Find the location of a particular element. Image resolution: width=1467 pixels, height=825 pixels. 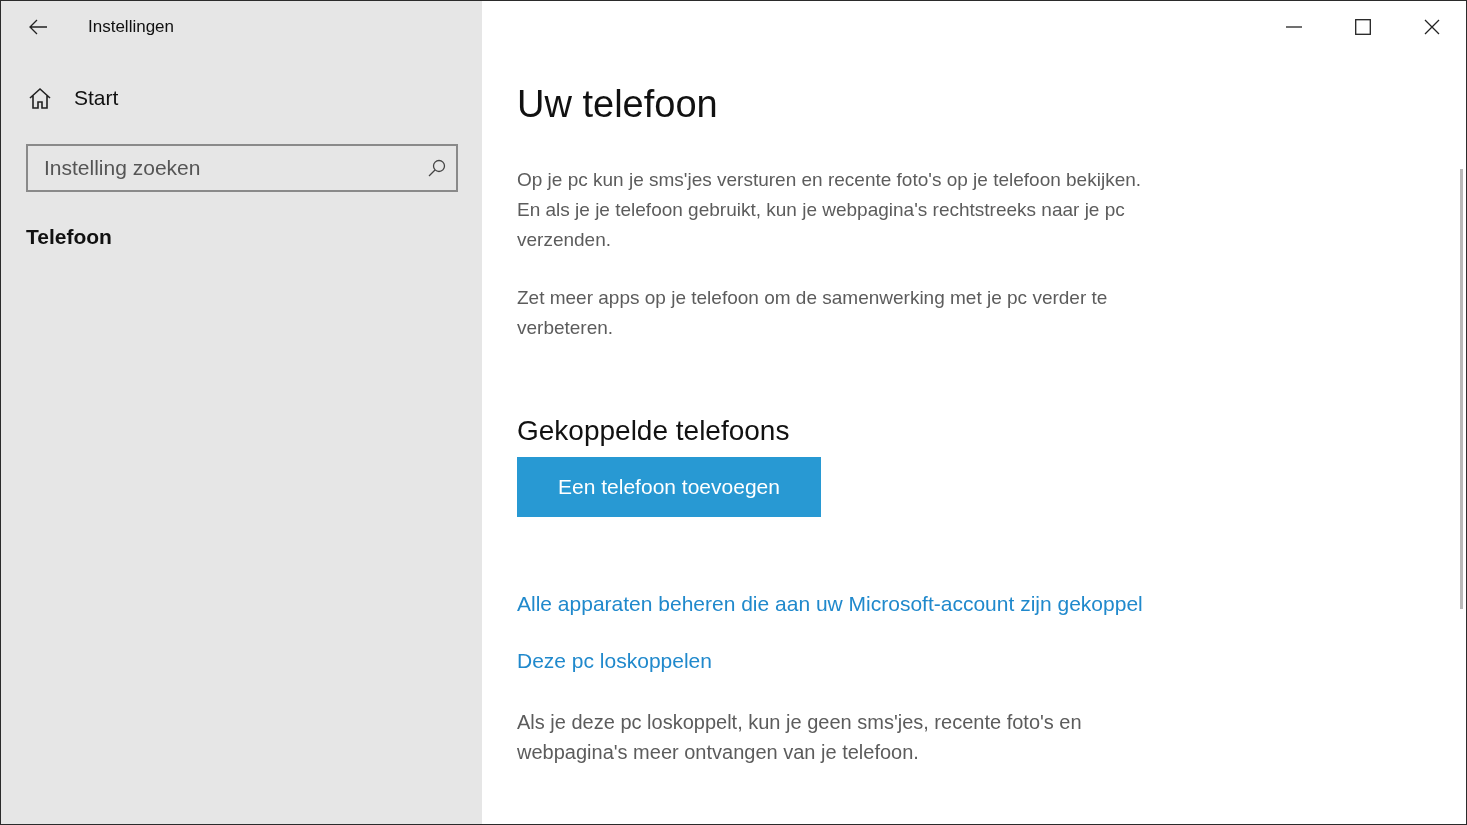

link: Alle apparaten beheren die aan uw Microsoft-account zijn gekoppel is located at coordinates (830, 604).